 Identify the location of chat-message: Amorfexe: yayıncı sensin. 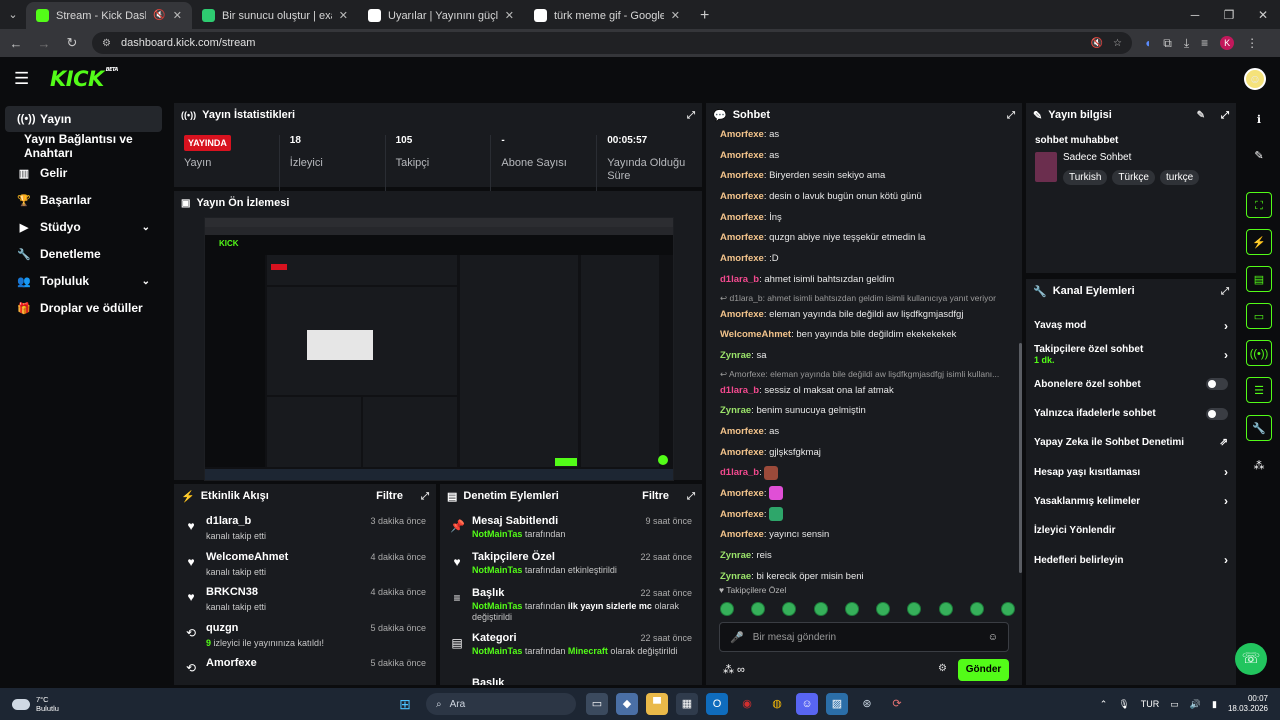
(865, 535).